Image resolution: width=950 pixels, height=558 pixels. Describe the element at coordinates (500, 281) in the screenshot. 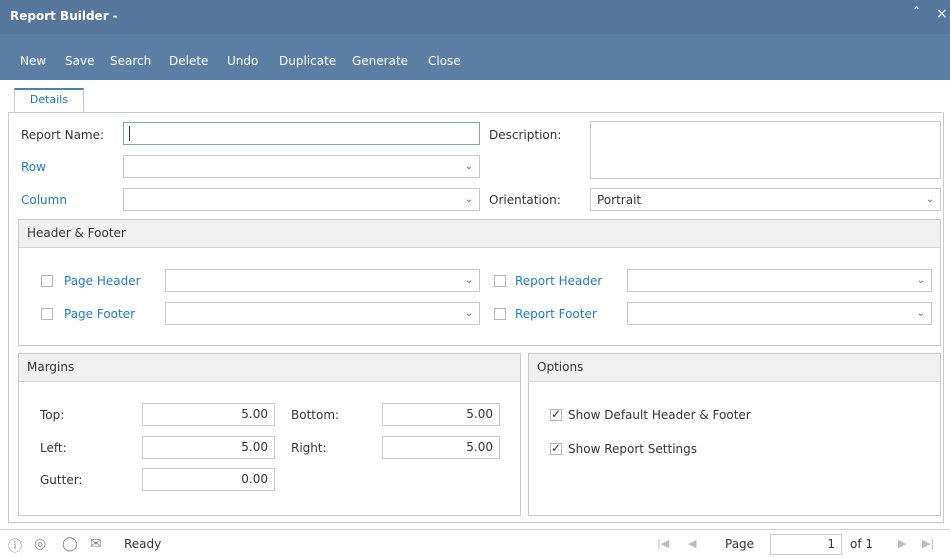

I see `report-header-checkbox` at that location.